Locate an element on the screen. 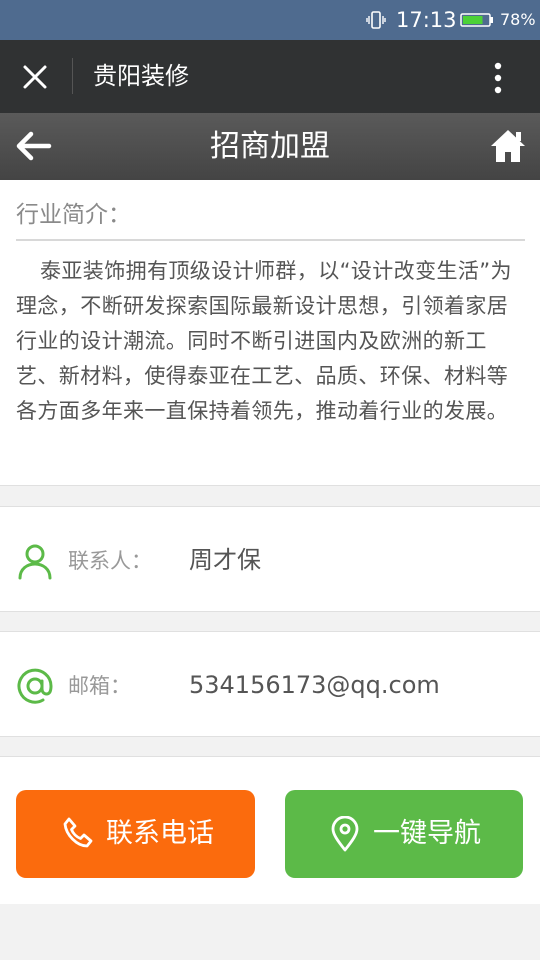 This screenshot has height=960, width=540. email-value: 534156173@qq.com is located at coordinates (314, 685).